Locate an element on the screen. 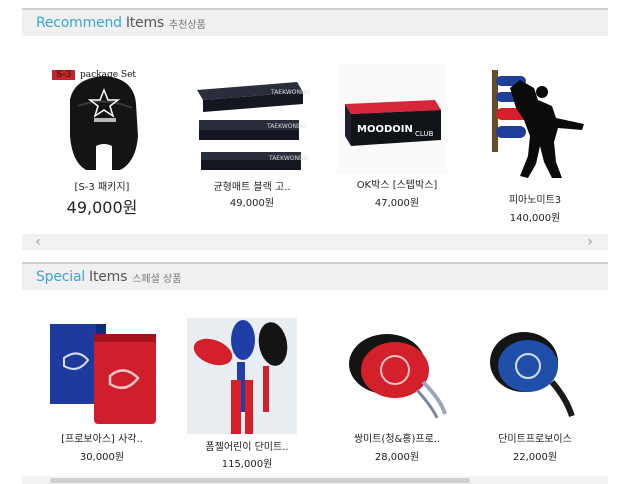 This screenshot has width=640, height=484. product-name: 폼젤어린이 단미트.. is located at coordinates (247, 445).